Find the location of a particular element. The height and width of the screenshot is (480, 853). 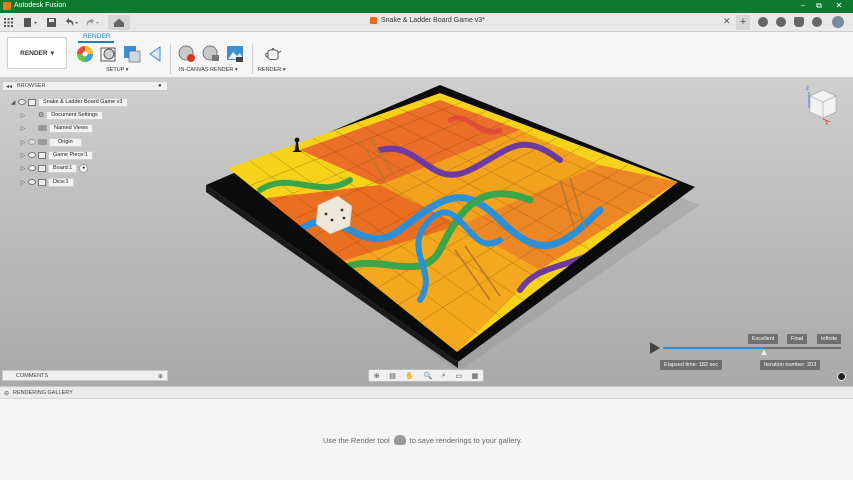

workspace-label: RENDER is located at coordinates (34, 53).